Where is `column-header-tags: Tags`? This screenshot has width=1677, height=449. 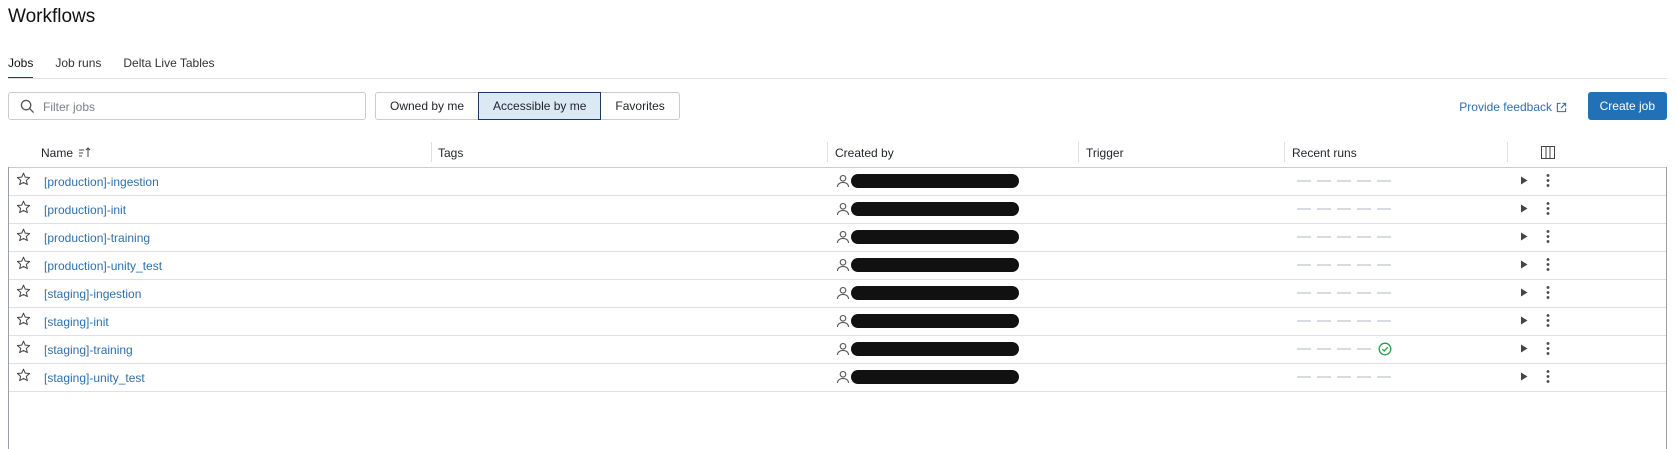 column-header-tags: Tags is located at coordinates (451, 153).